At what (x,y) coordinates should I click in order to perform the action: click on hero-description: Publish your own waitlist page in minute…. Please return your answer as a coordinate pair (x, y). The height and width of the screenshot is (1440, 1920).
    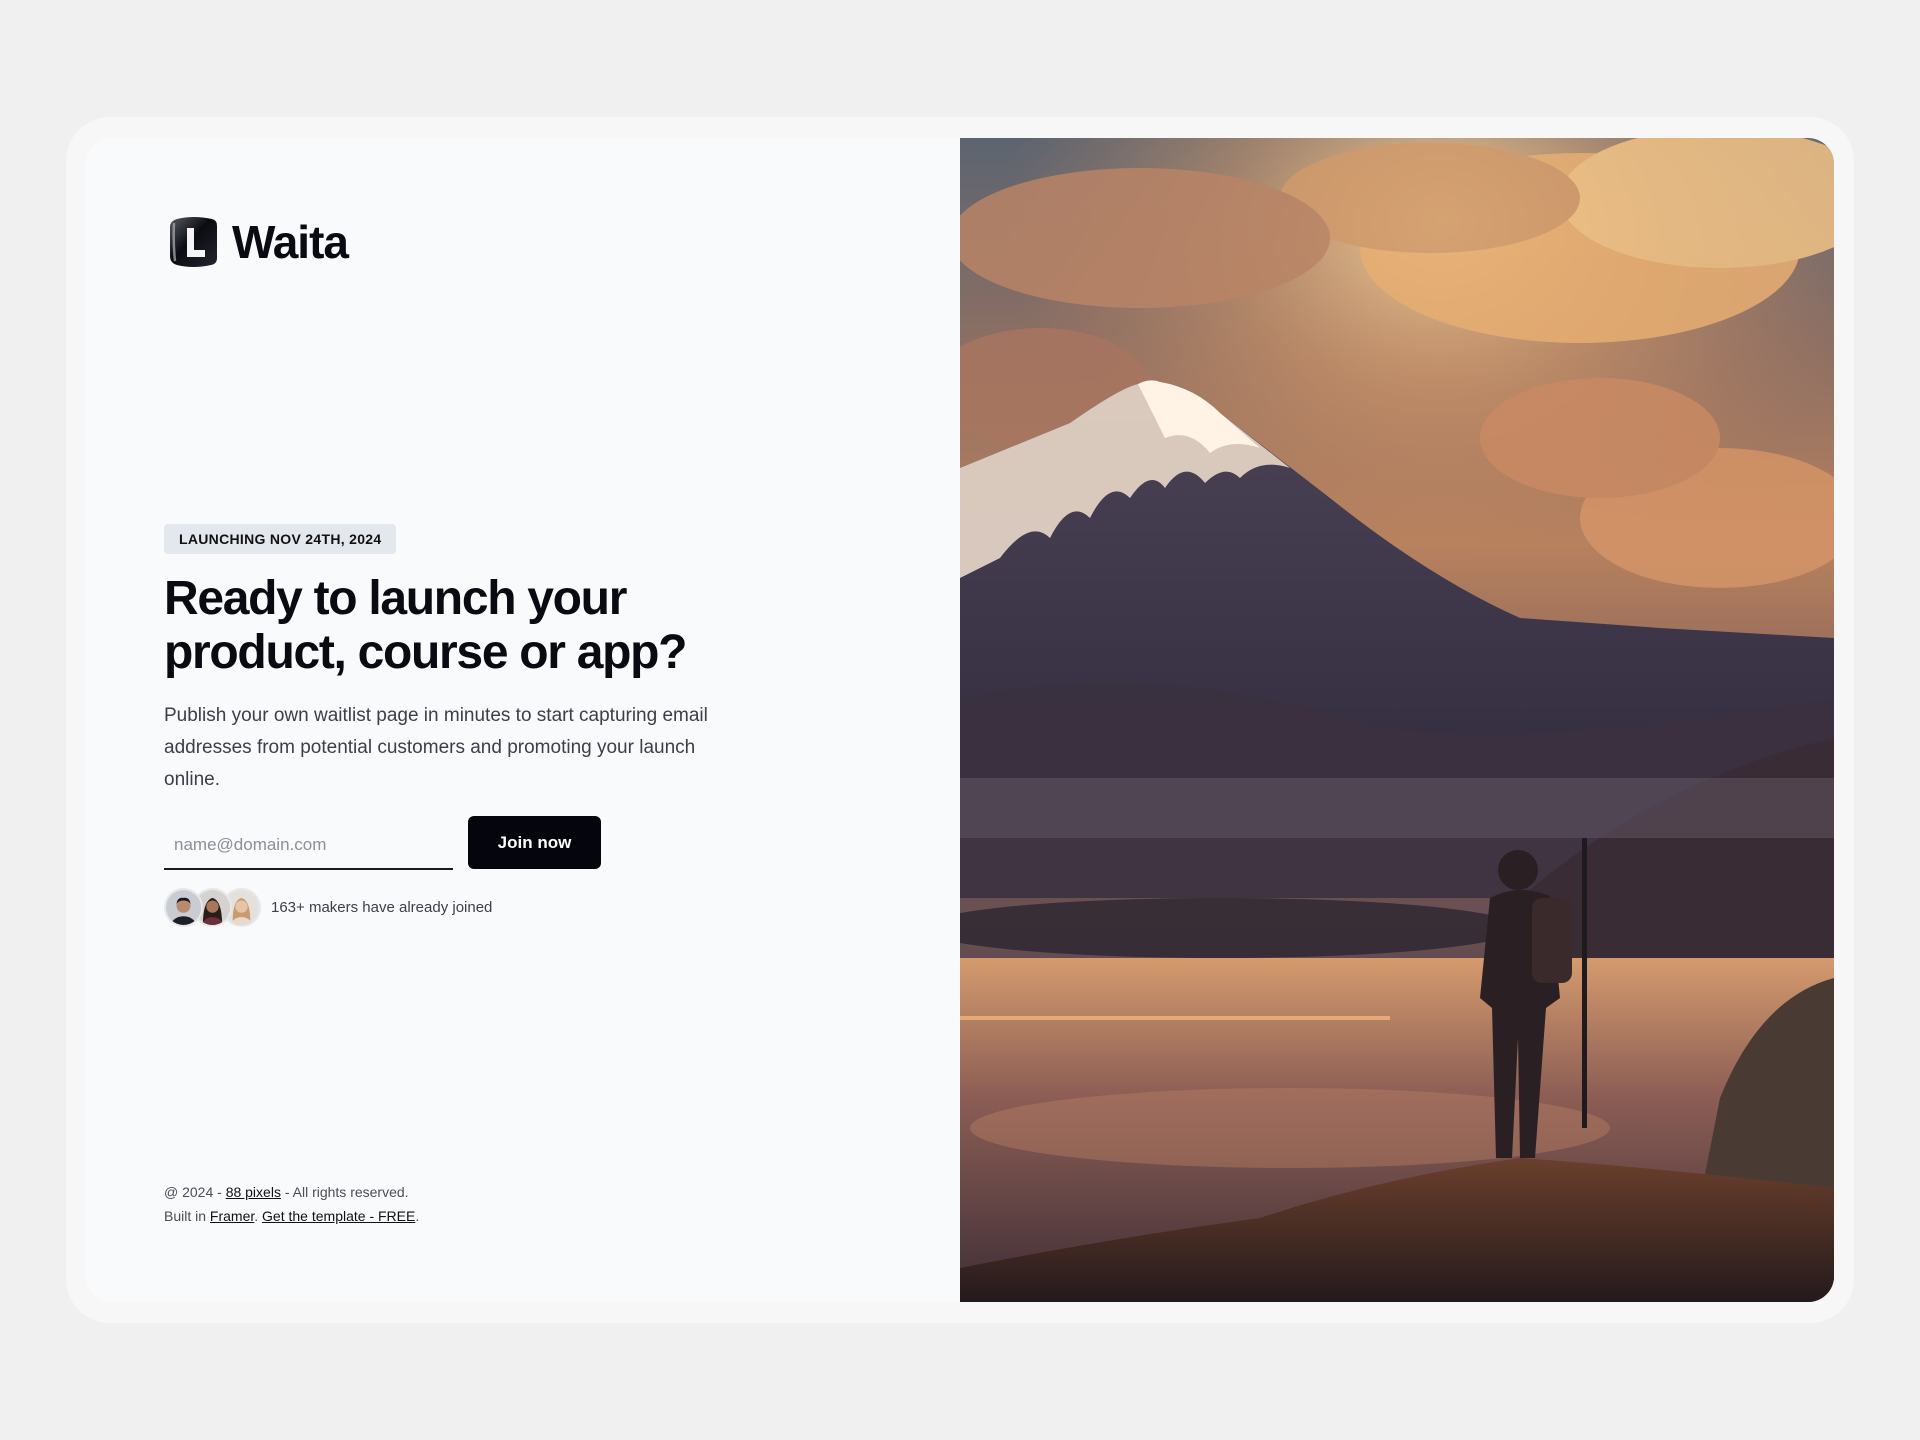
    Looking at the image, I should click on (436, 747).